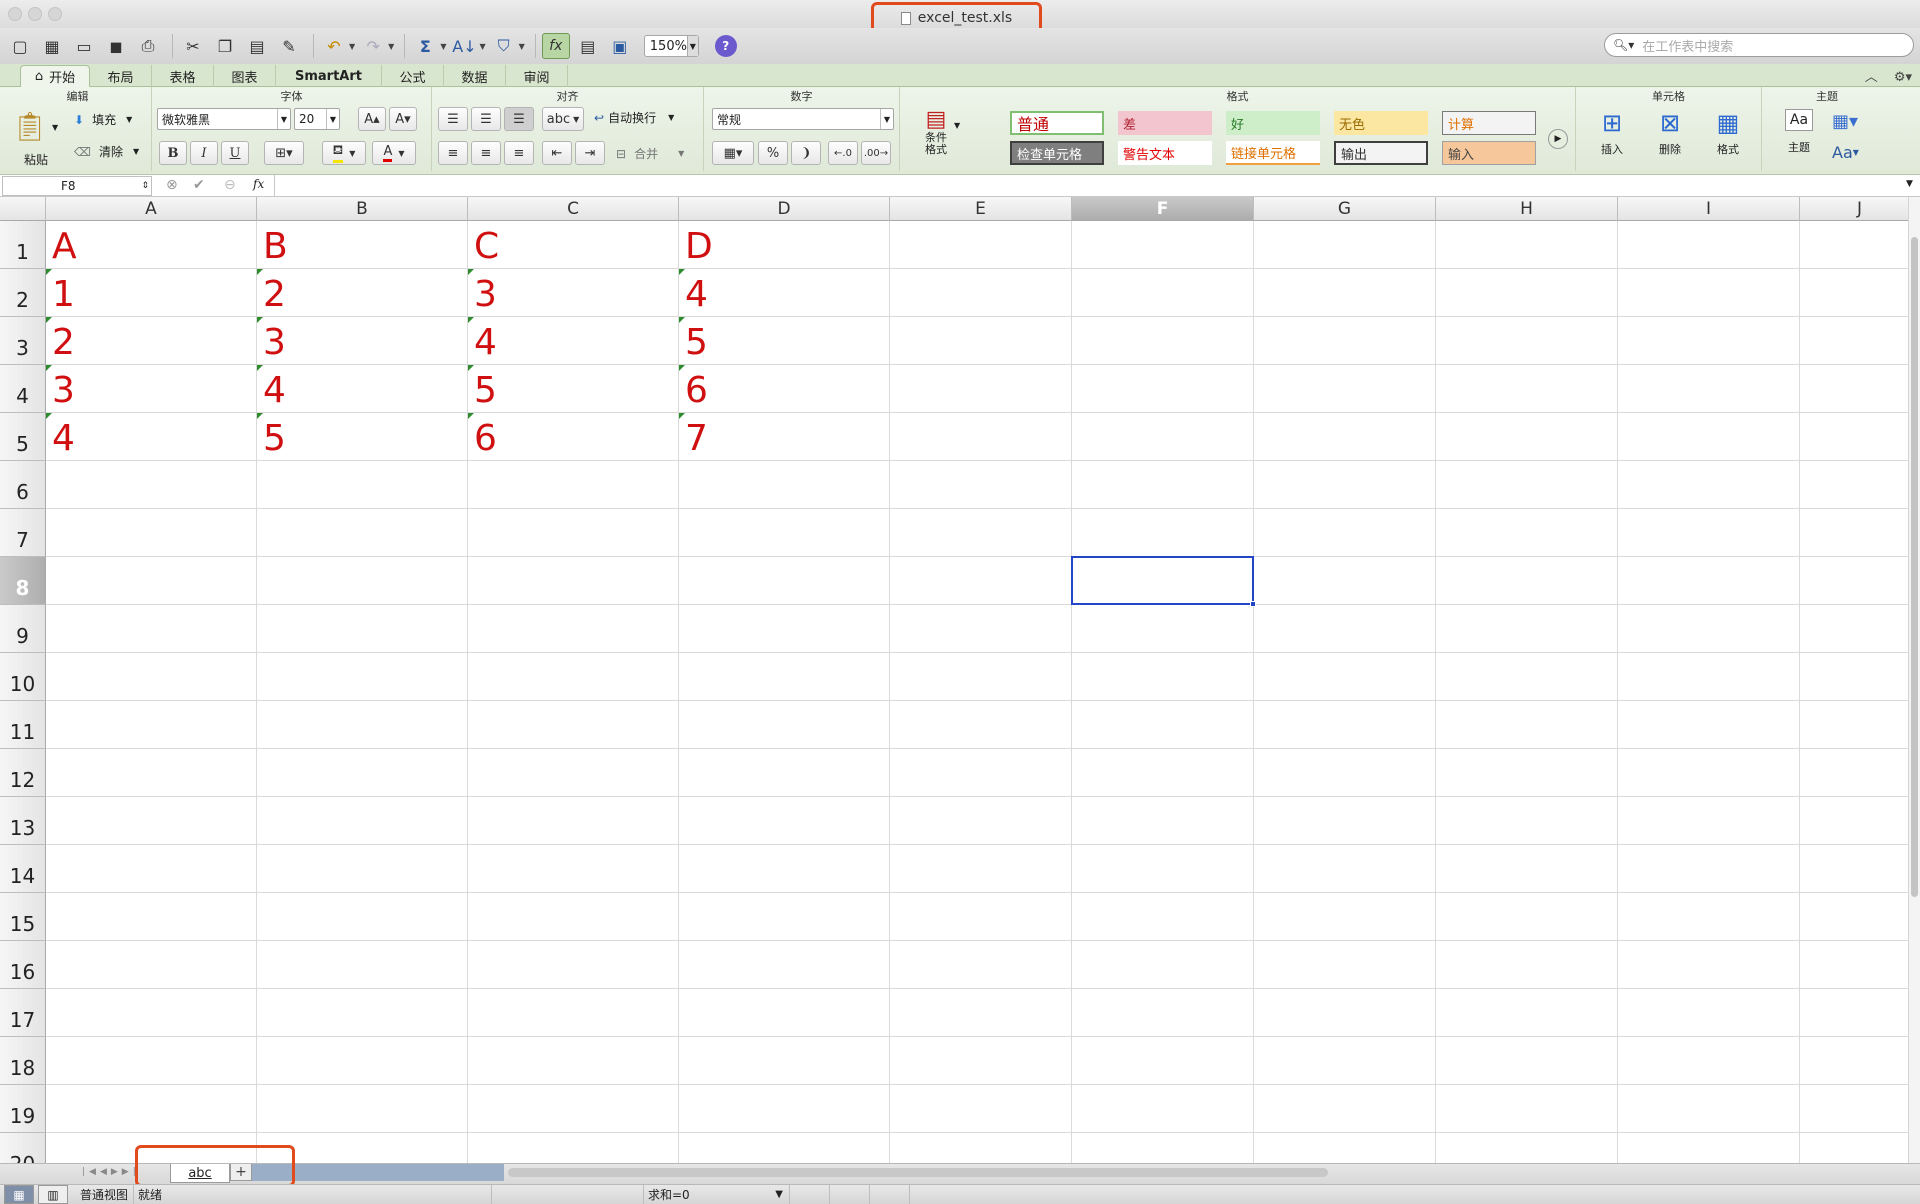 The width and height of the screenshot is (1920, 1204). Describe the element at coordinates (1845, 152) in the screenshot. I see `theme-fonts-button: Aa ▼` at that location.